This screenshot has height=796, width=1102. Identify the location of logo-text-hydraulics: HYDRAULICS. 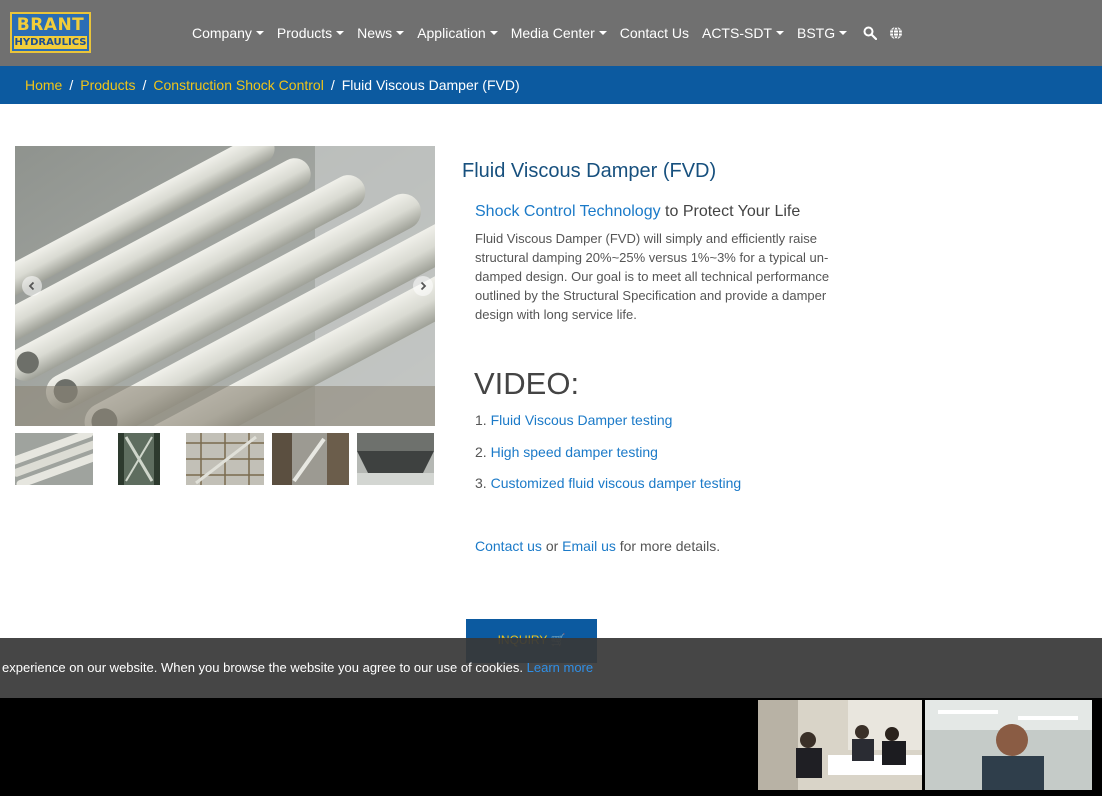
(50, 42).